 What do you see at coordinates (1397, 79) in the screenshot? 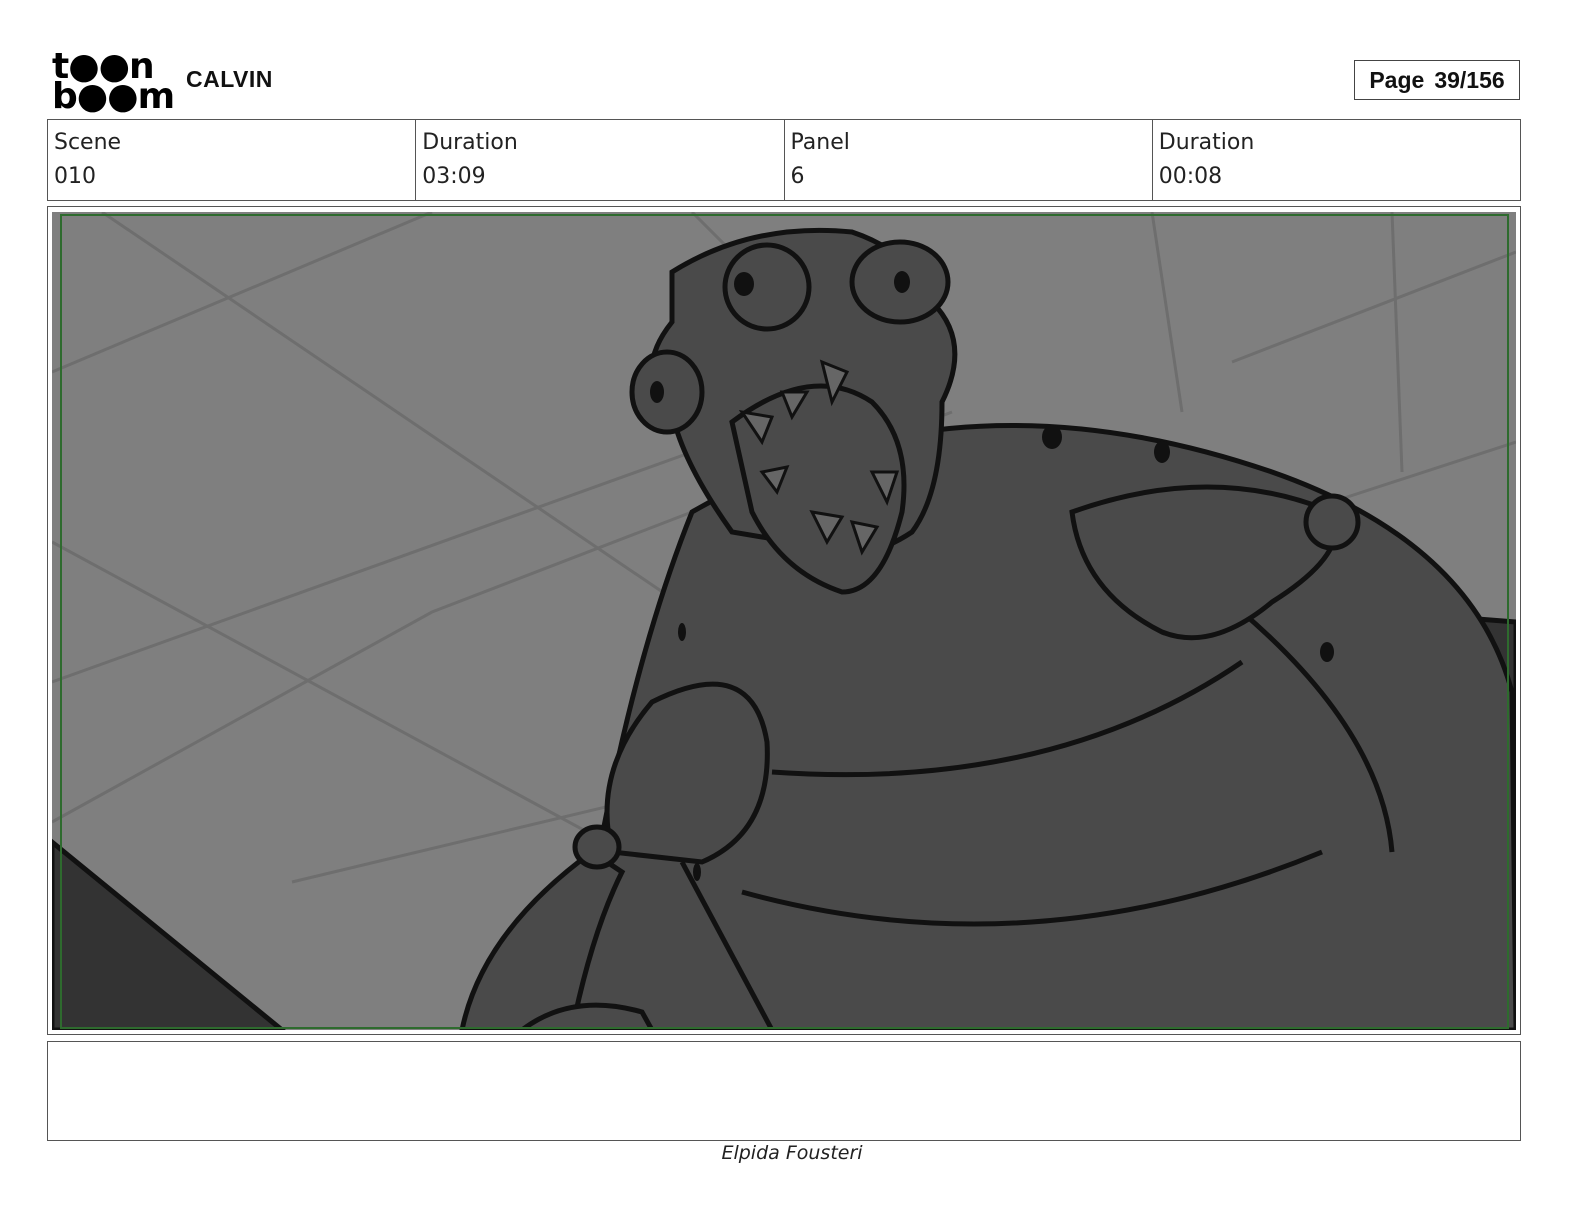
I see `page-label: Page` at bounding box center [1397, 79].